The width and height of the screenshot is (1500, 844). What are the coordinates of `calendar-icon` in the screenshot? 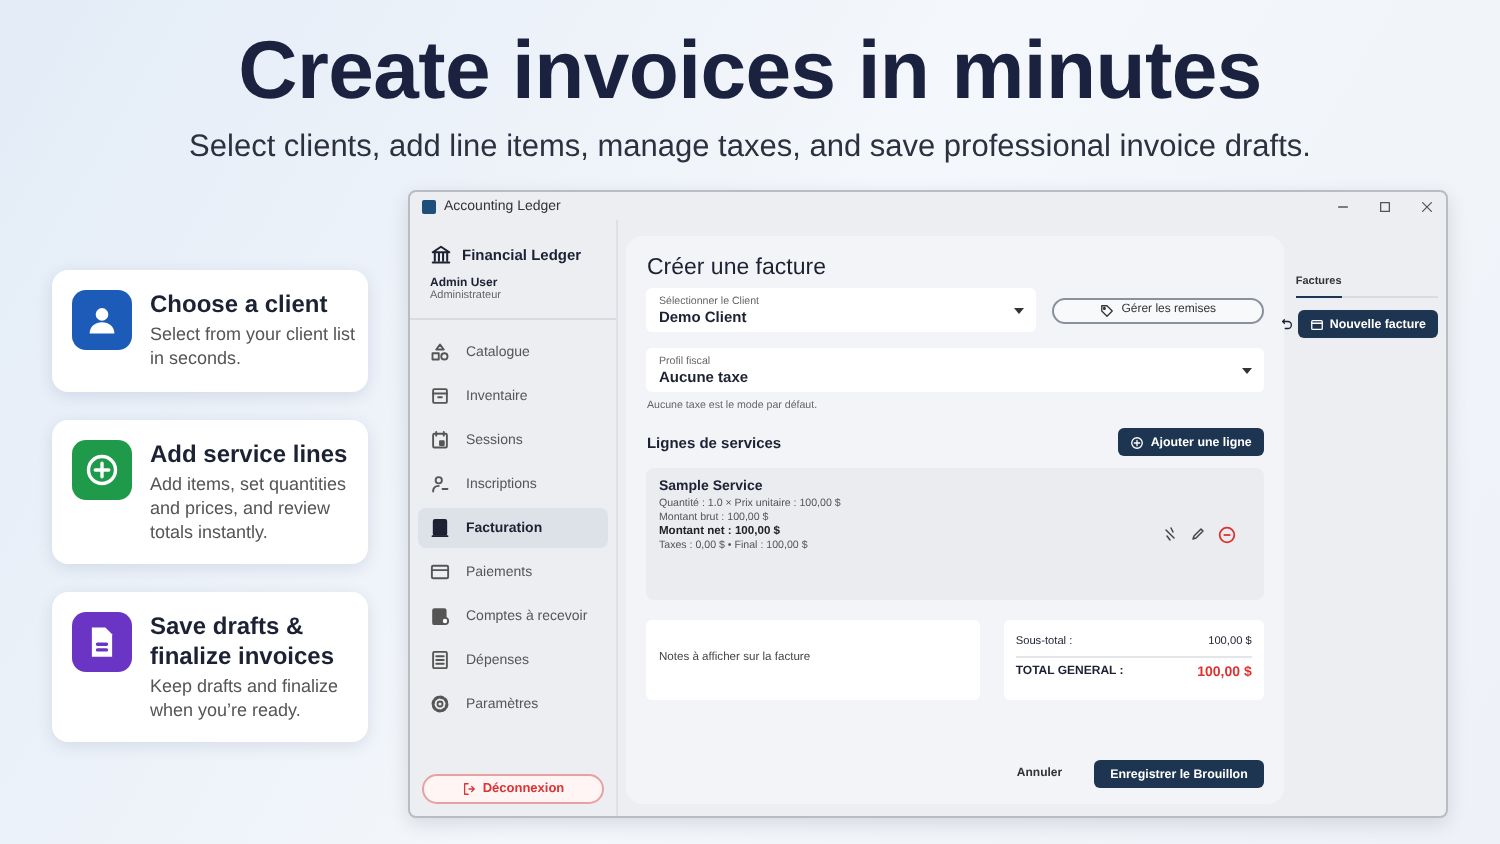 It's located at (440, 440).